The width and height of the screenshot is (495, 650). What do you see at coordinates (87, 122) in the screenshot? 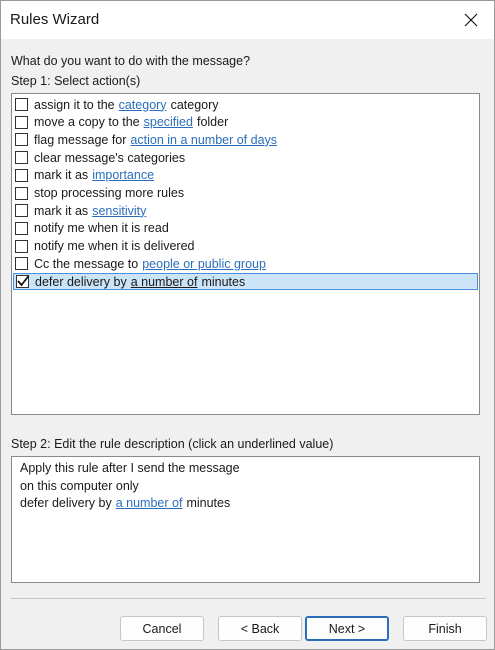
I see `action-text: move a copy to the` at bounding box center [87, 122].